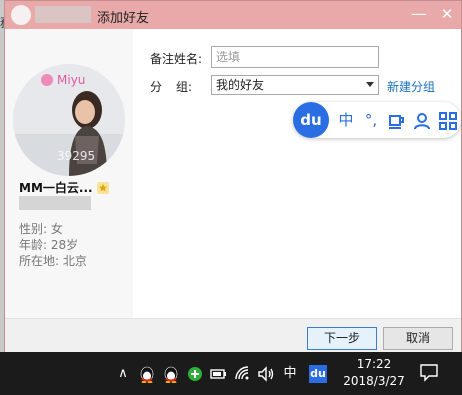 The image size is (462, 395). What do you see at coordinates (448, 121) in the screenshot?
I see `grid-icon` at bounding box center [448, 121].